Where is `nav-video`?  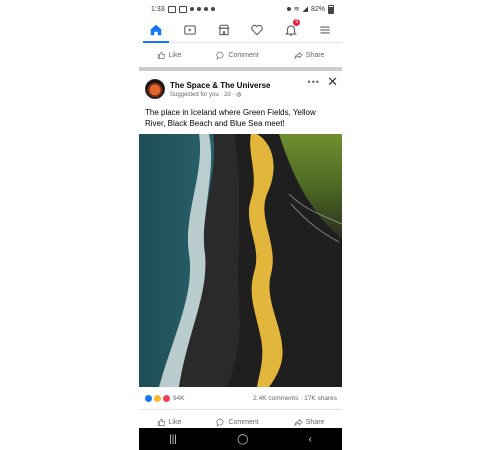 nav-video is located at coordinates (190, 30).